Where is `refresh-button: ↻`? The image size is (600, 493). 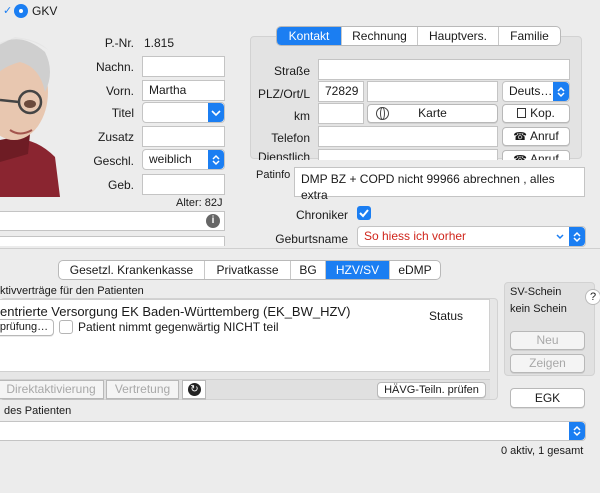
refresh-button: ↻ is located at coordinates (194, 389).